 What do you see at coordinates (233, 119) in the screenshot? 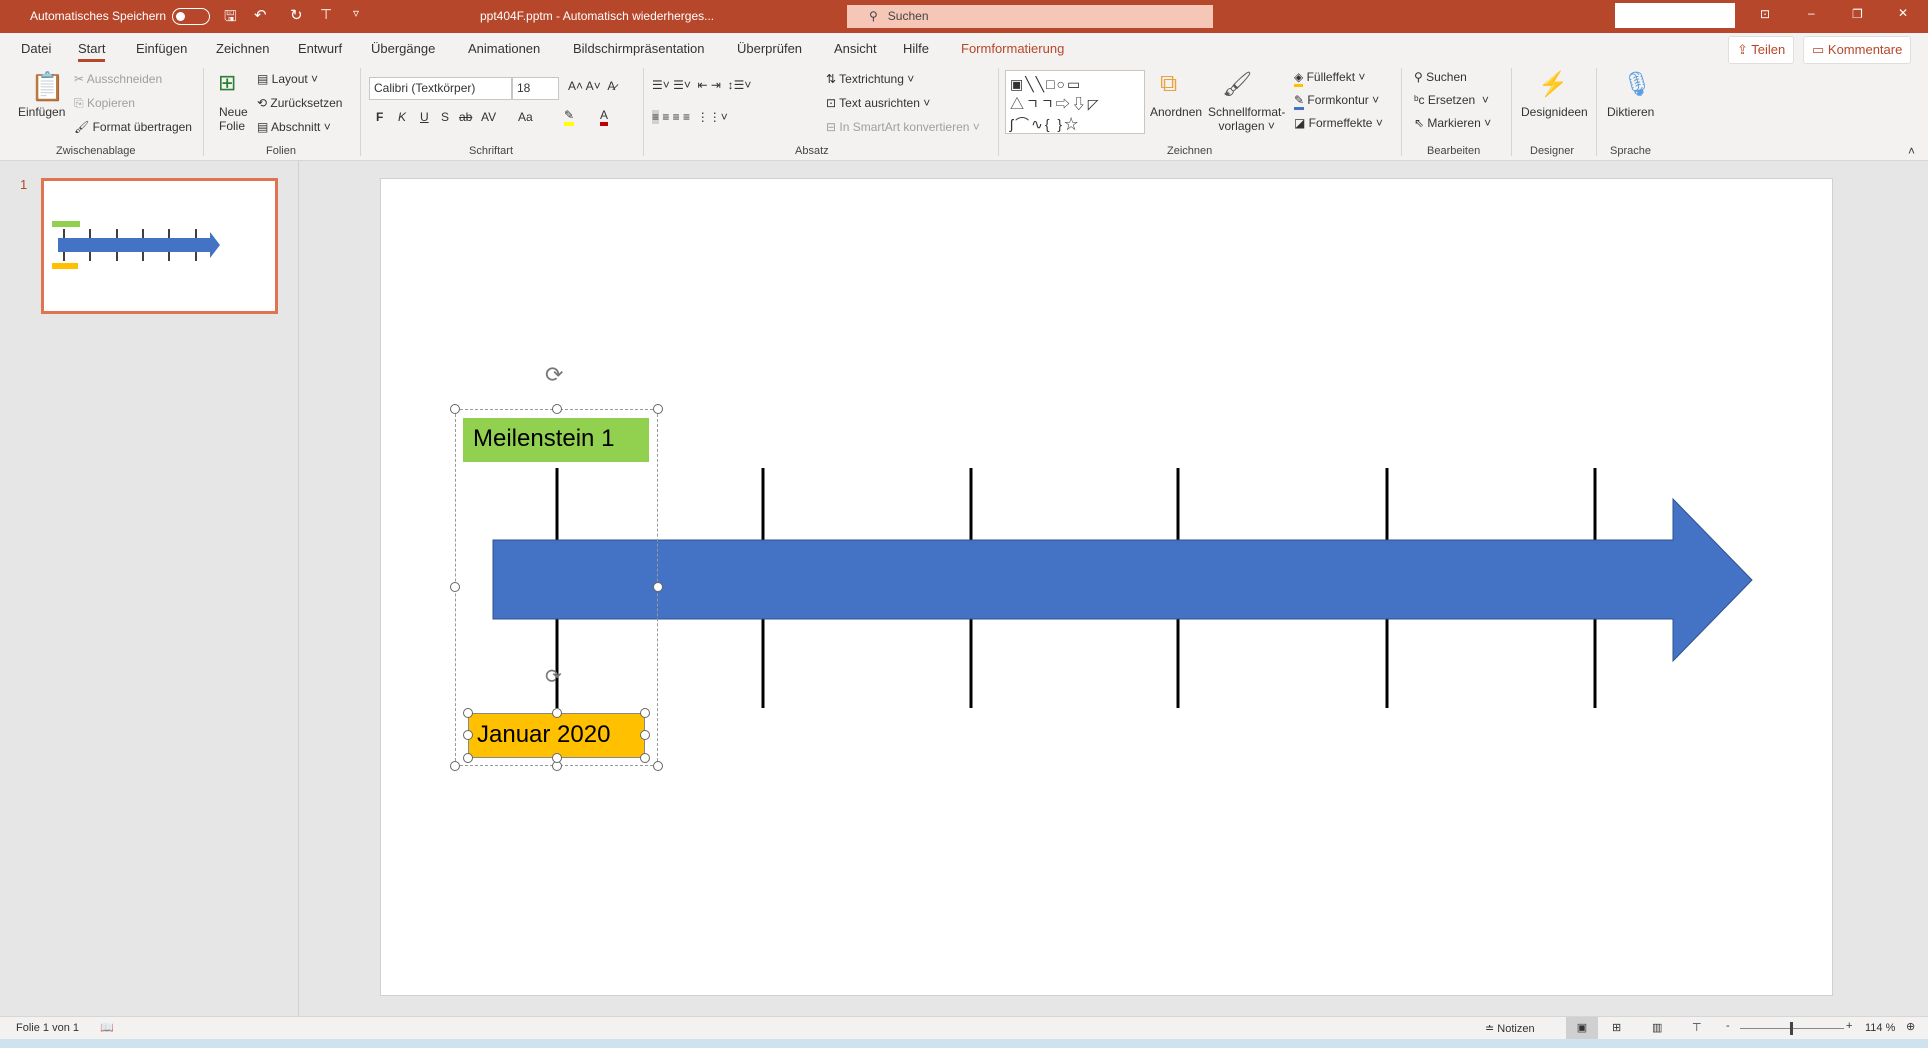
I see `new-slide-button: Neue Folie` at bounding box center [233, 119].